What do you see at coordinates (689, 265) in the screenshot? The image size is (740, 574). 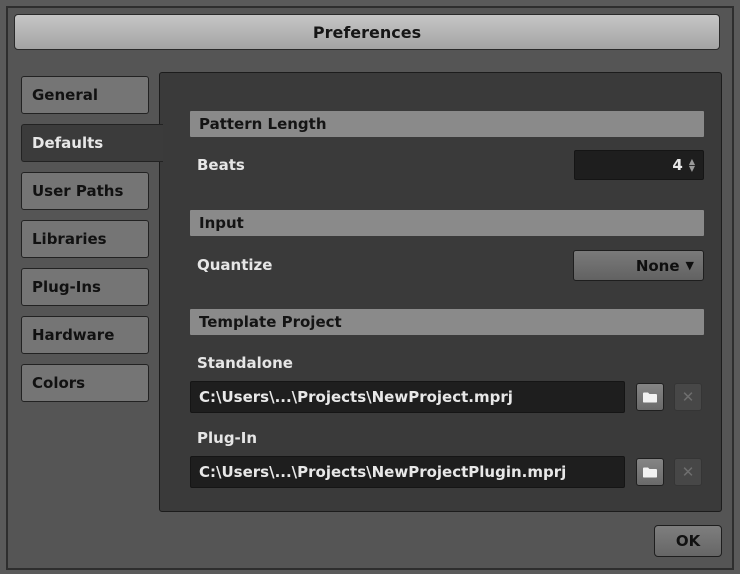 I see `caret-down-icon: ▼` at bounding box center [689, 265].